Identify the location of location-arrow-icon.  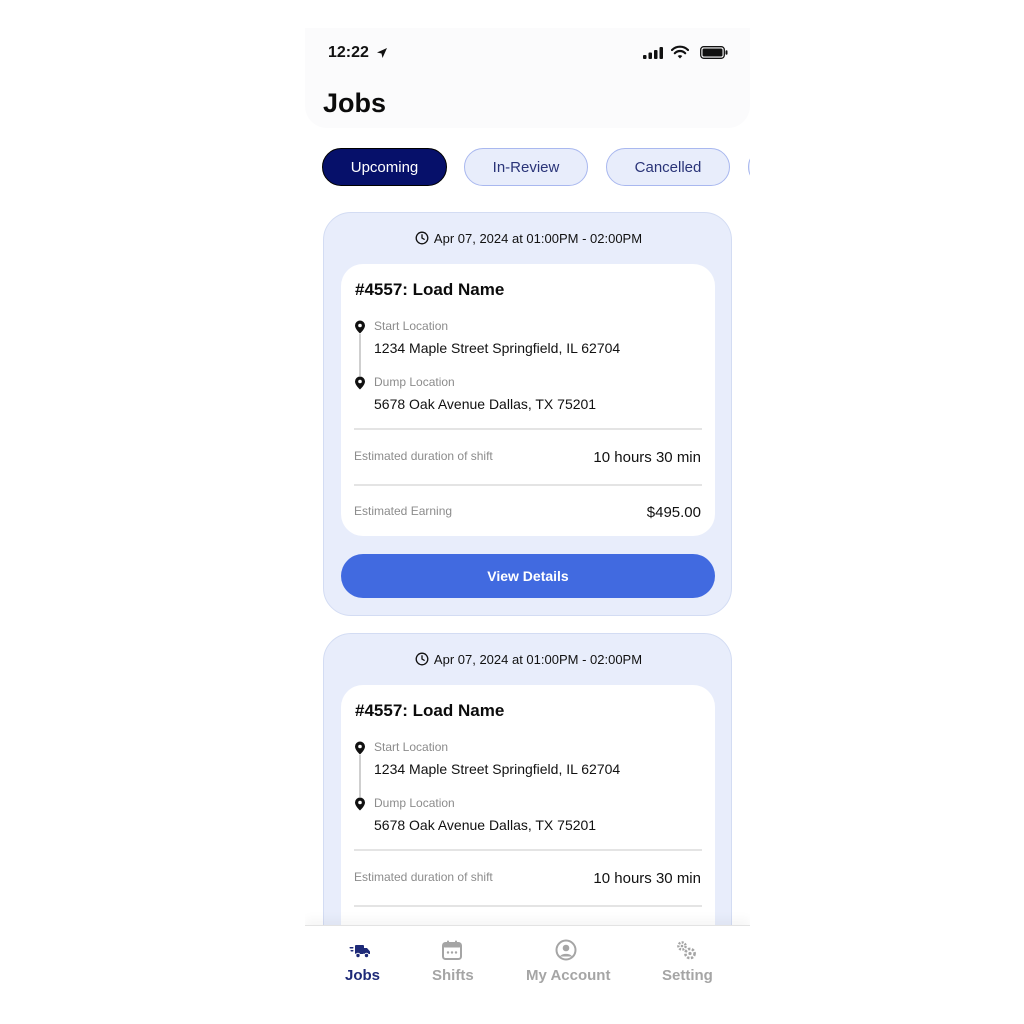
(382, 53).